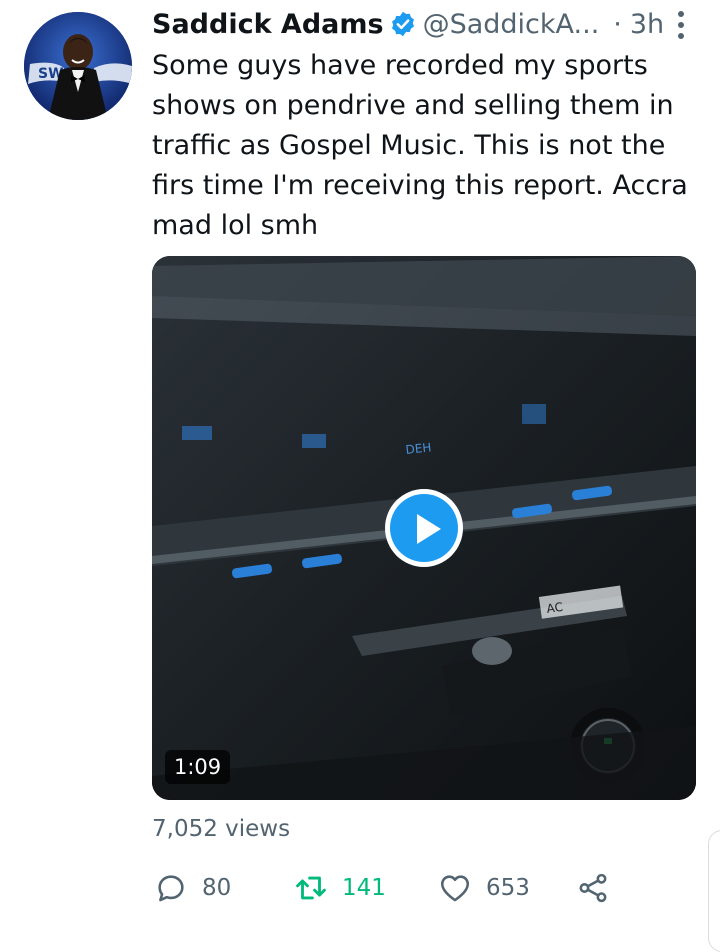 The width and height of the screenshot is (720, 952). Describe the element at coordinates (402, 24) in the screenshot. I see `verified-badge-icon` at that location.